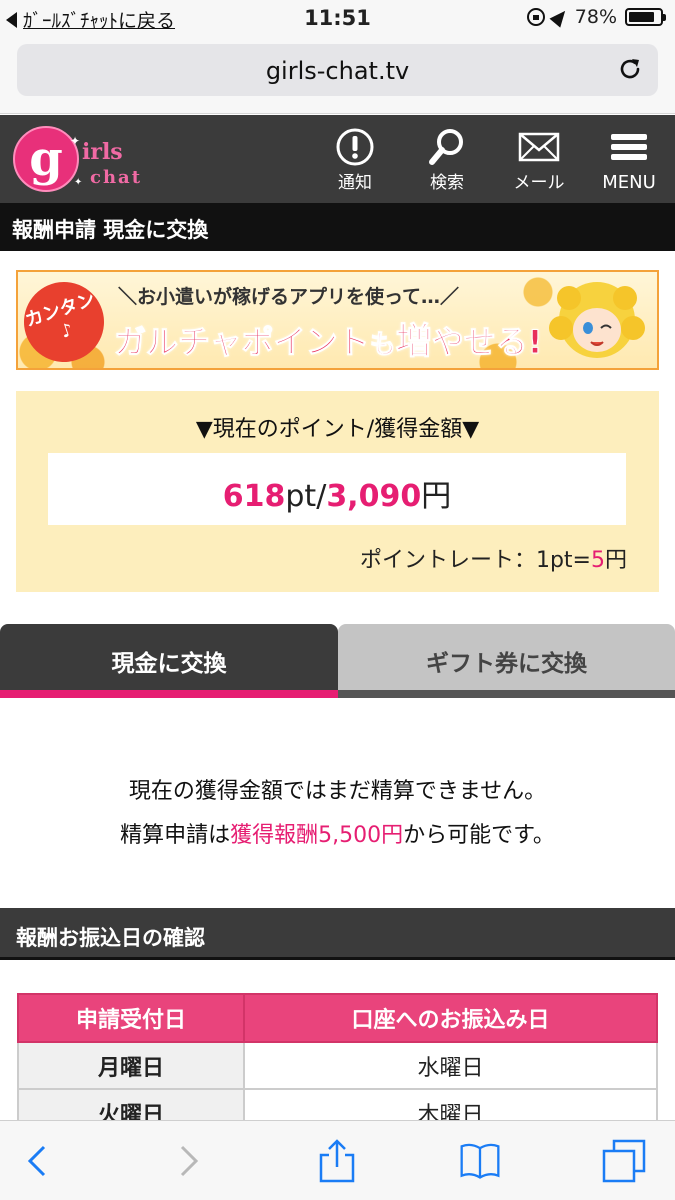 This screenshot has height=1200, width=675. I want to click on svg-text: chat, so click(116, 177).